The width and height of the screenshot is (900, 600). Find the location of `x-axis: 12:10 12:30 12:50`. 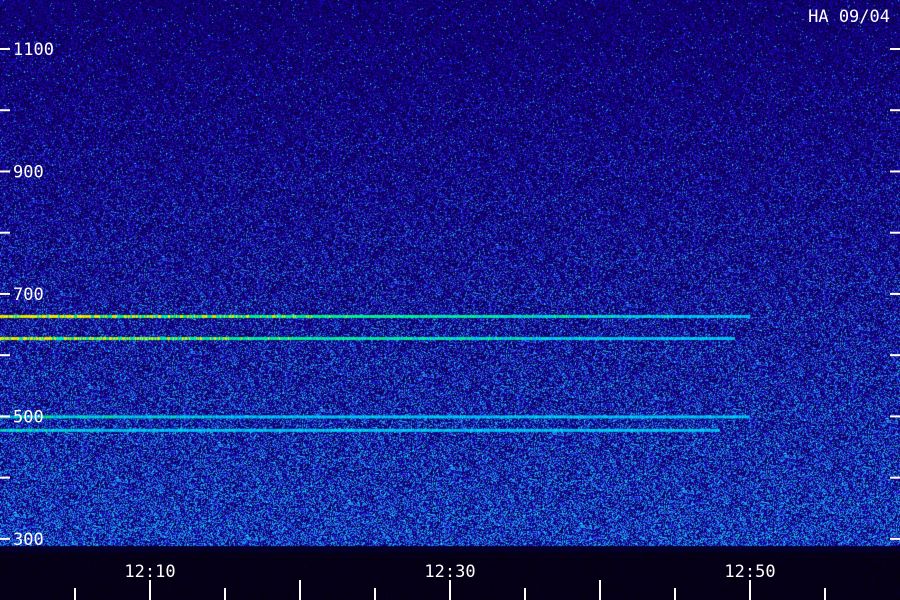

x-axis: 12:10 12:30 12:50 is located at coordinates (450, 581).